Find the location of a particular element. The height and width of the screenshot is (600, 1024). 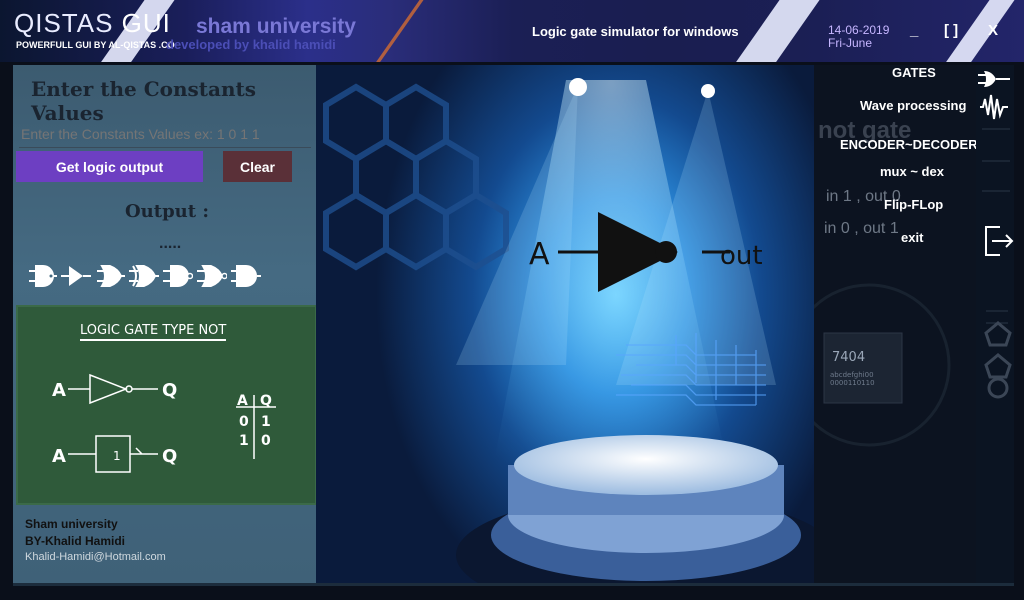

back-icon is located at coordinates (998, 366).